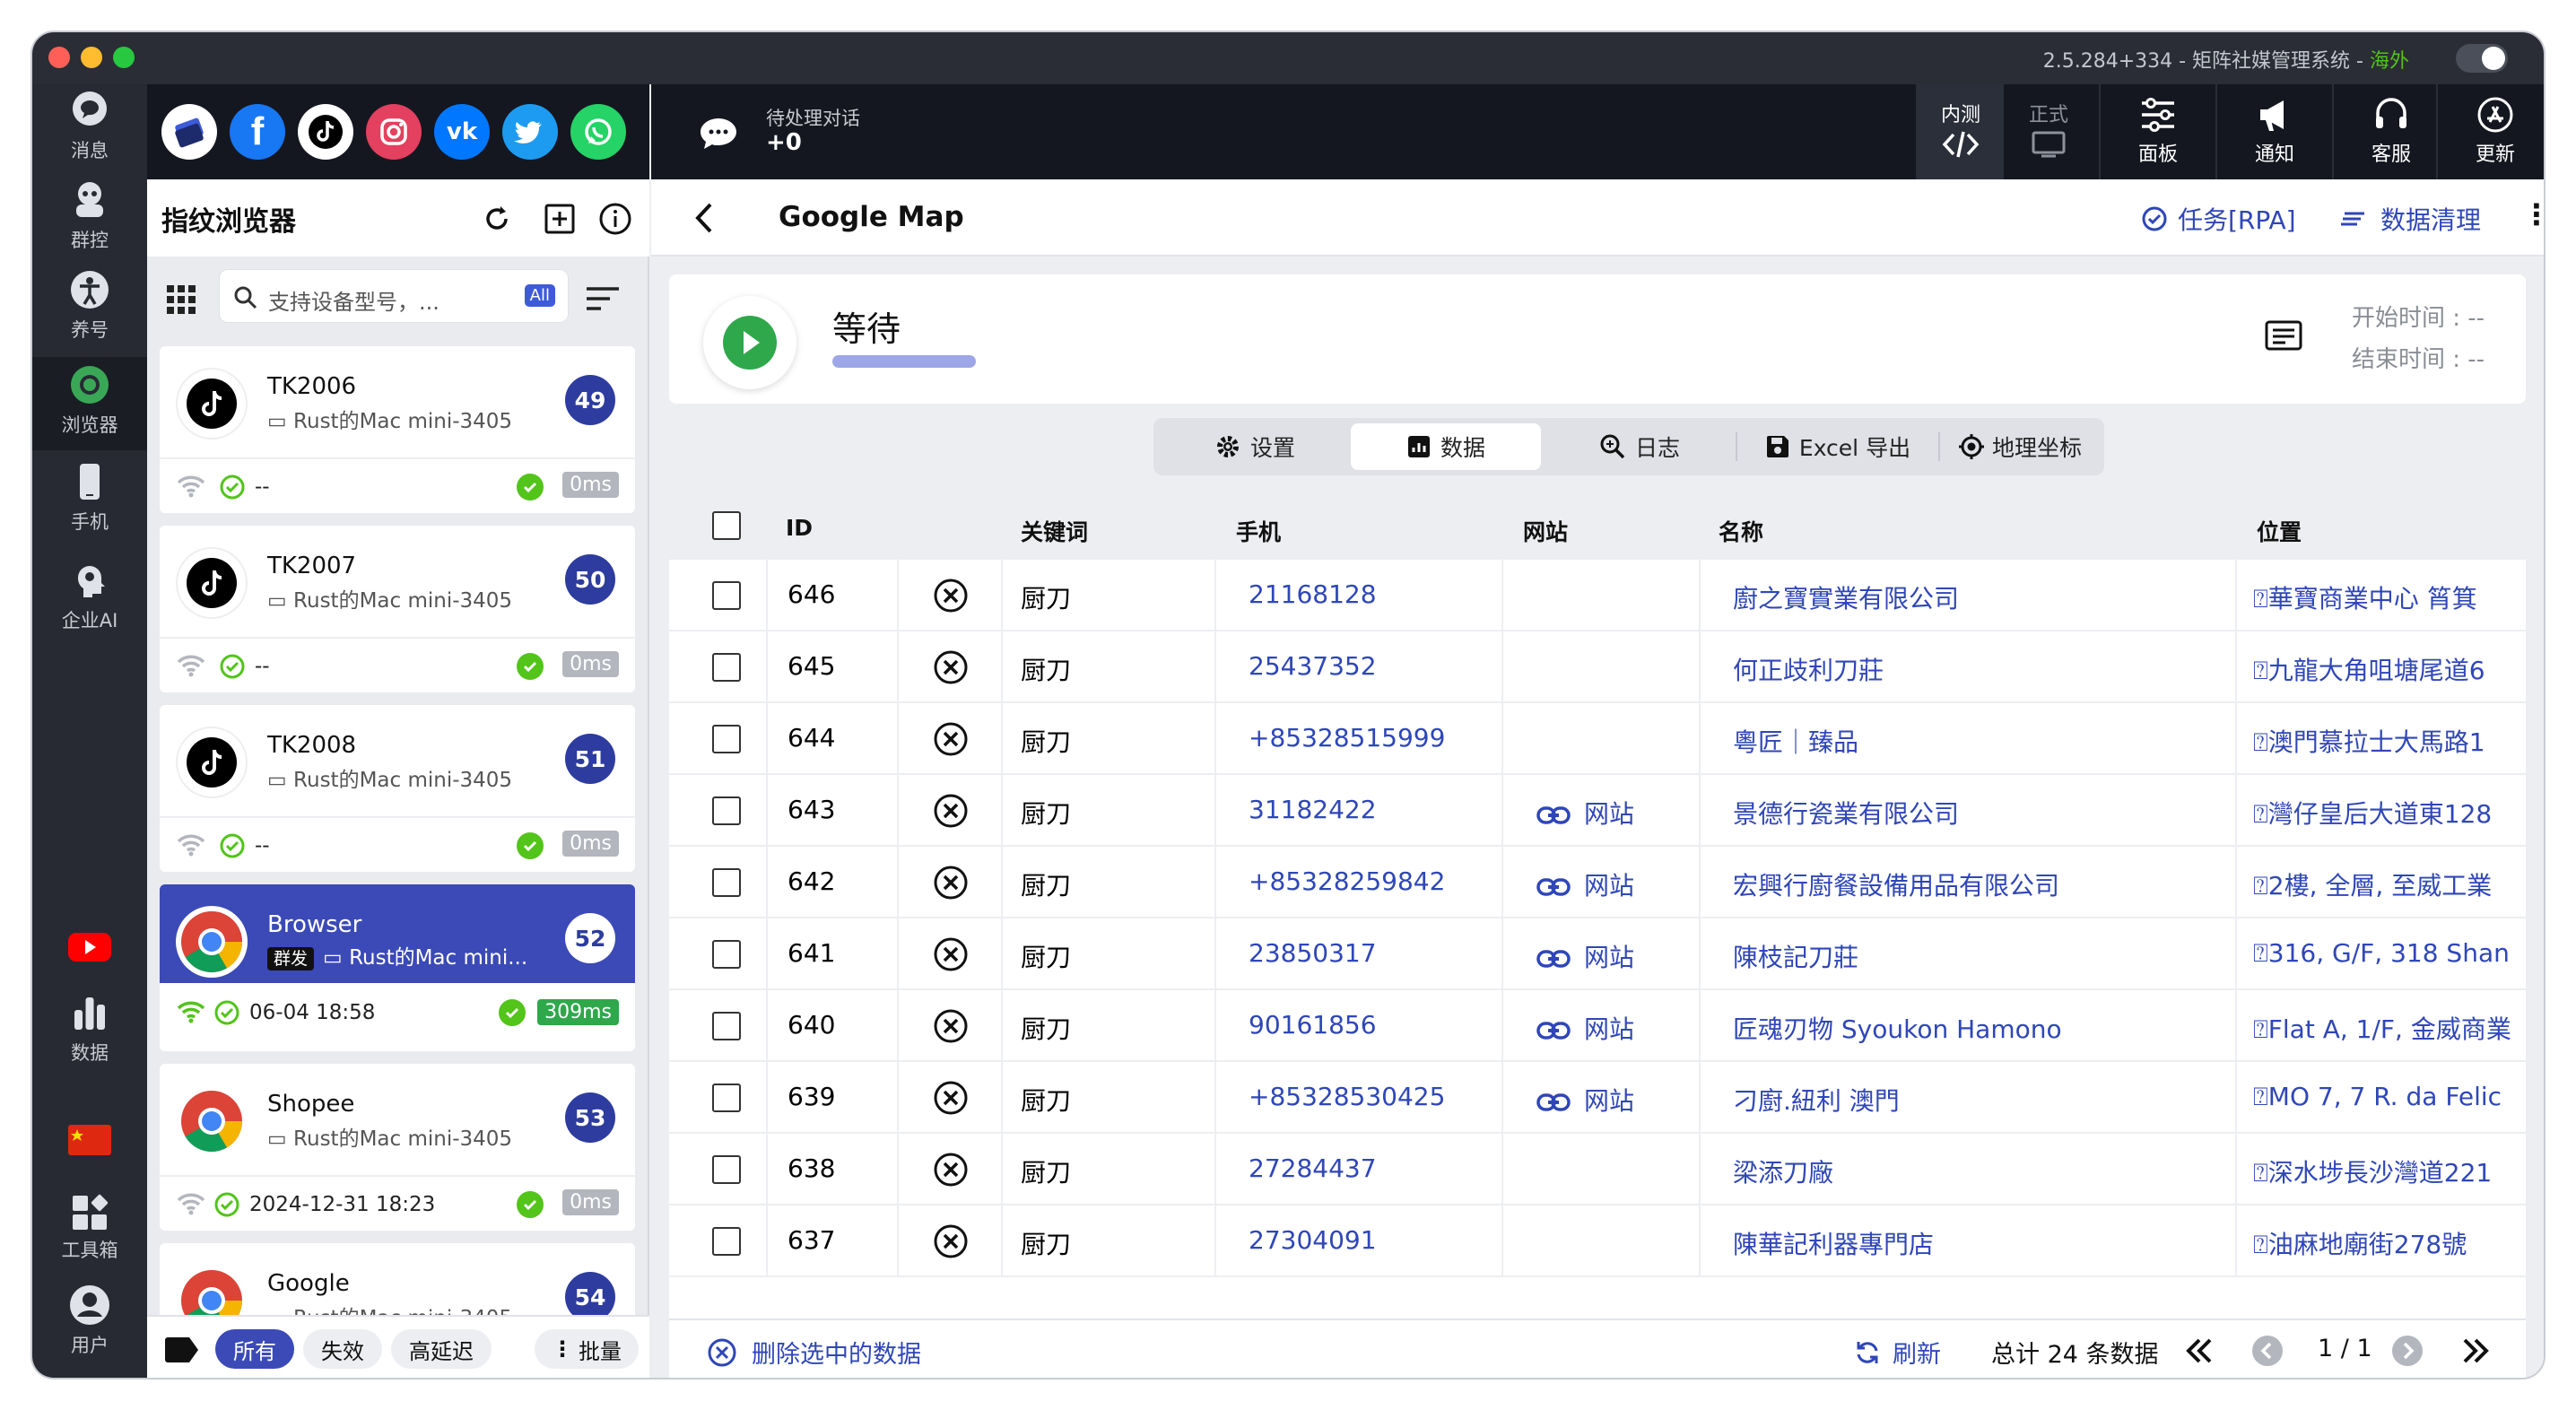 This screenshot has width=2576, height=1410. I want to click on column-header-website: 网站, so click(1545, 531).